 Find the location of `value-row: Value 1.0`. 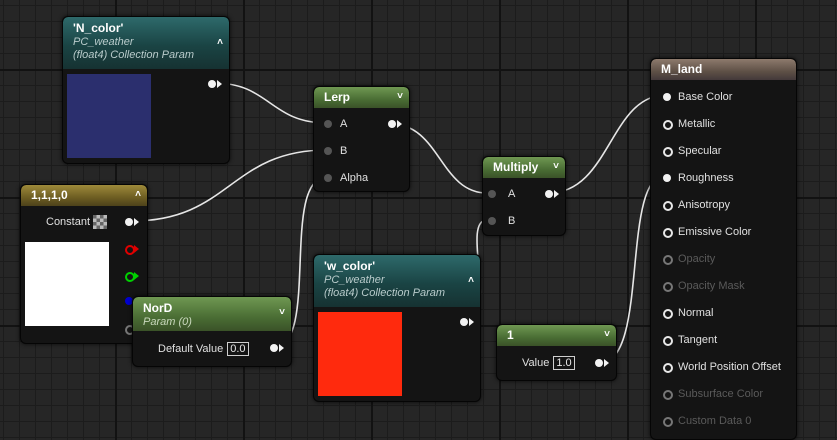

value-row: Value 1.0 is located at coordinates (548, 363).